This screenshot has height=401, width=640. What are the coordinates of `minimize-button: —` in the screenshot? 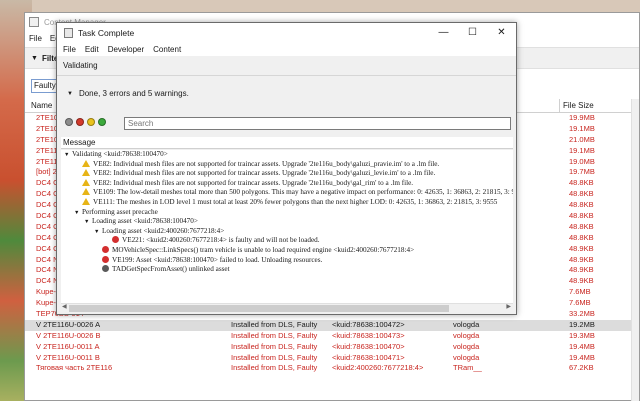 It's located at (443, 32).